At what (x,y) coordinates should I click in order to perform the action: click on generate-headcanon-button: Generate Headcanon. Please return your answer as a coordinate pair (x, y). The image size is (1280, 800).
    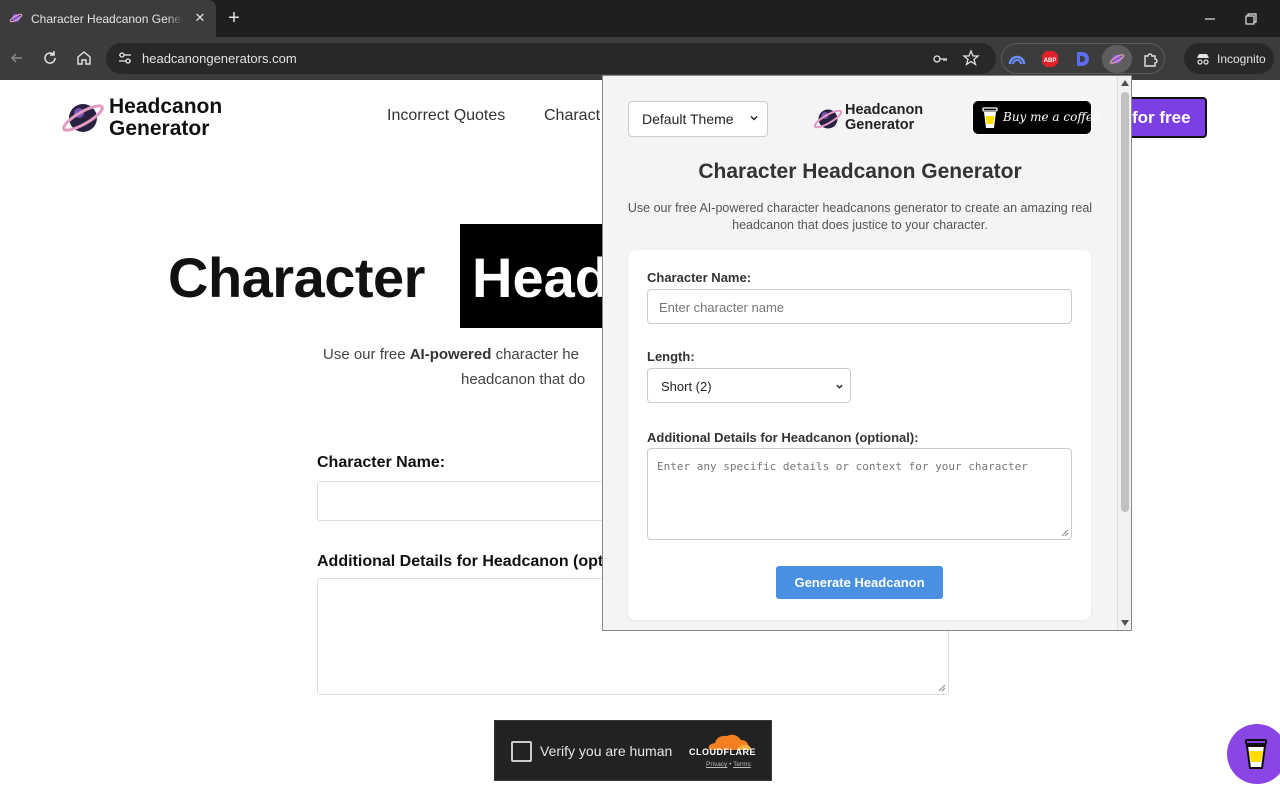
    Looking at the image, I should click on (859, 582).